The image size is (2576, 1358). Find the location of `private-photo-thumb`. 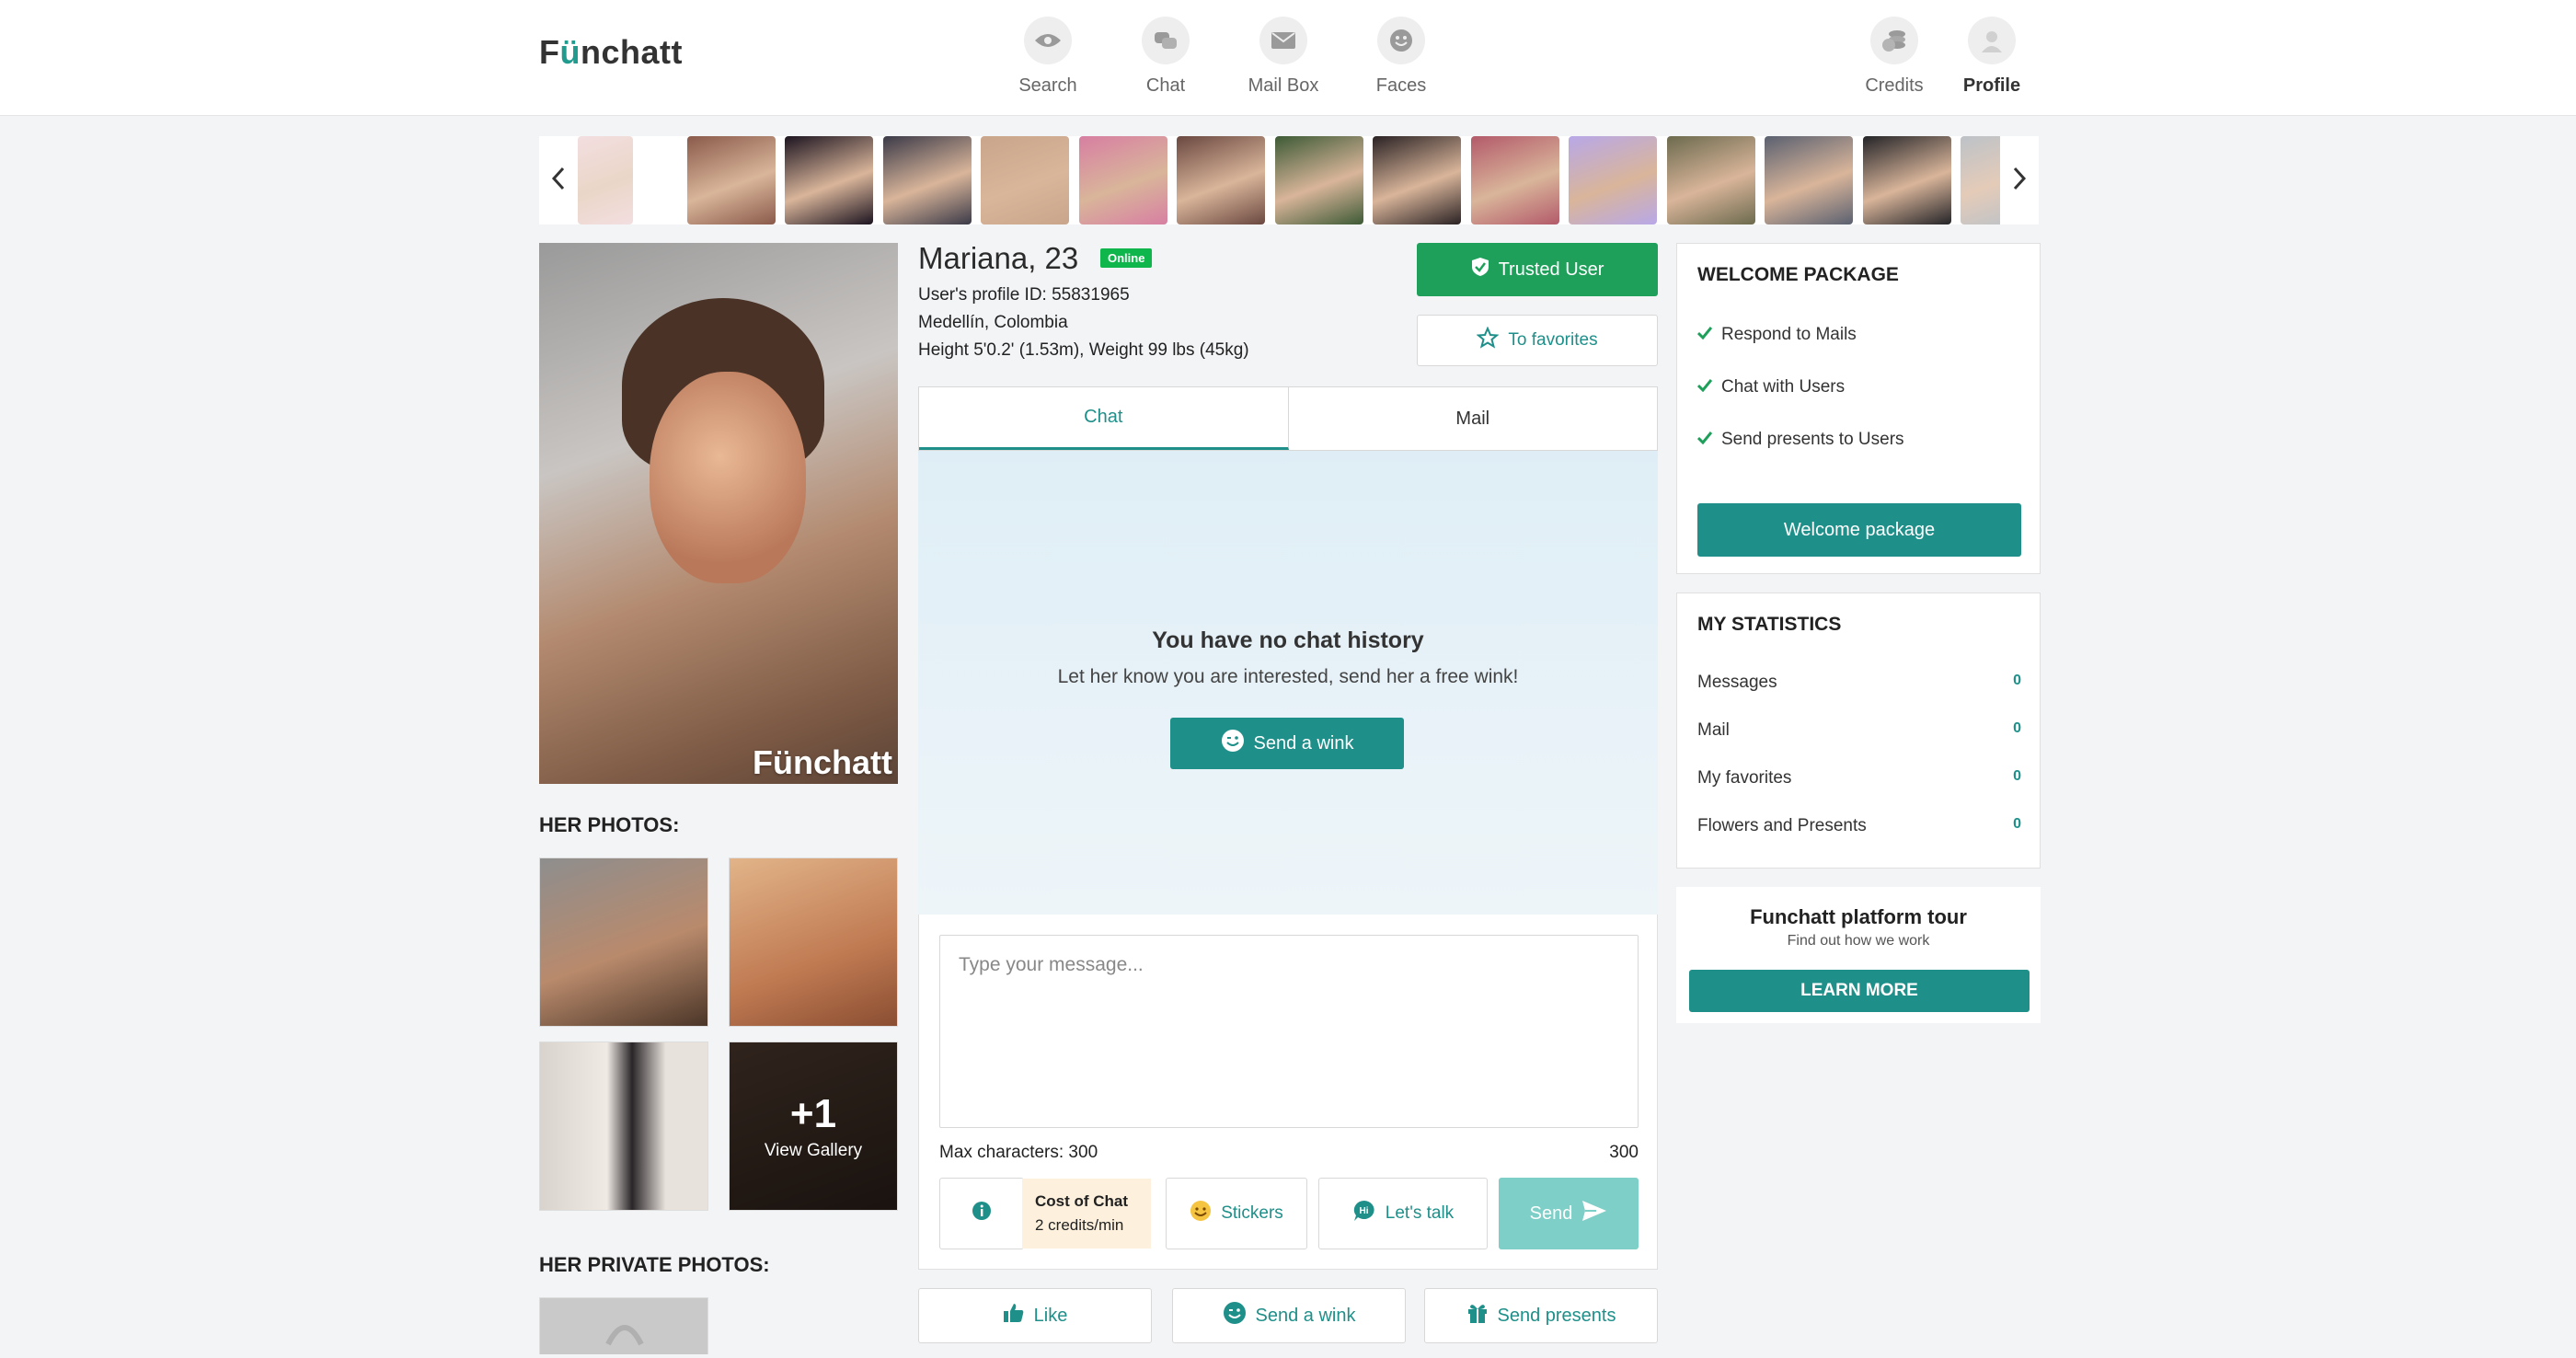

private-photo-thumb is located at coordinates (623, 1325).